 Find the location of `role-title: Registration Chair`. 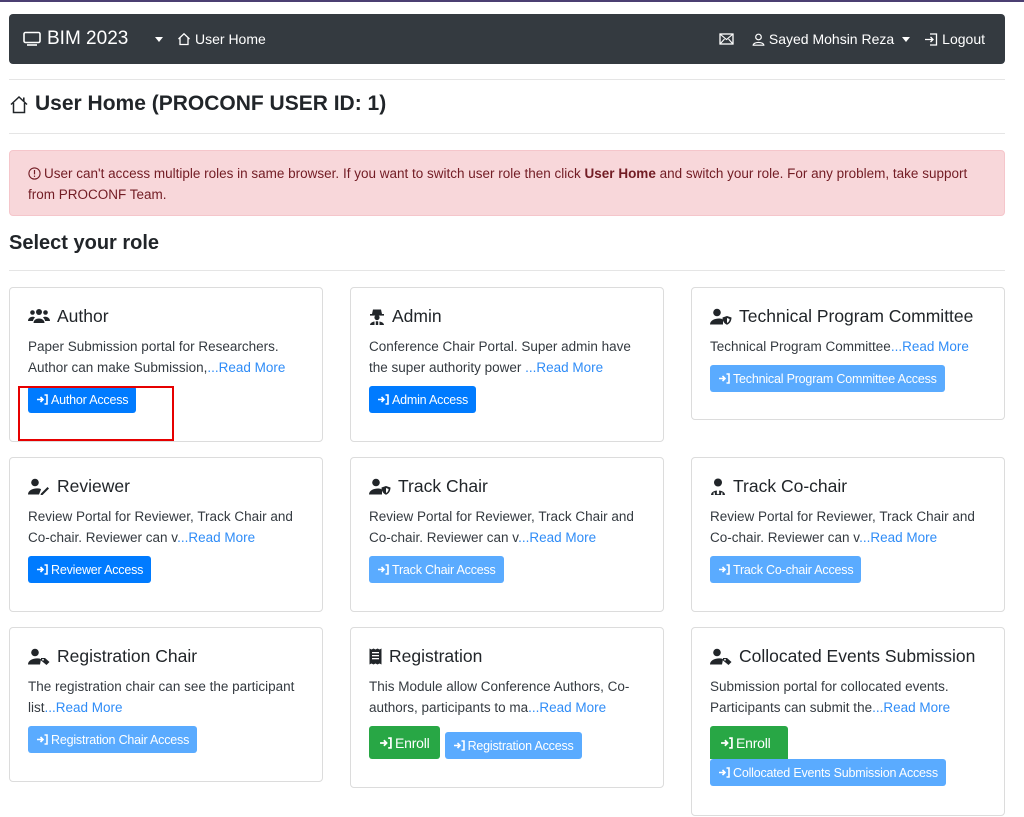

role-title: Registration Chair is located at coordinates (127, 655).